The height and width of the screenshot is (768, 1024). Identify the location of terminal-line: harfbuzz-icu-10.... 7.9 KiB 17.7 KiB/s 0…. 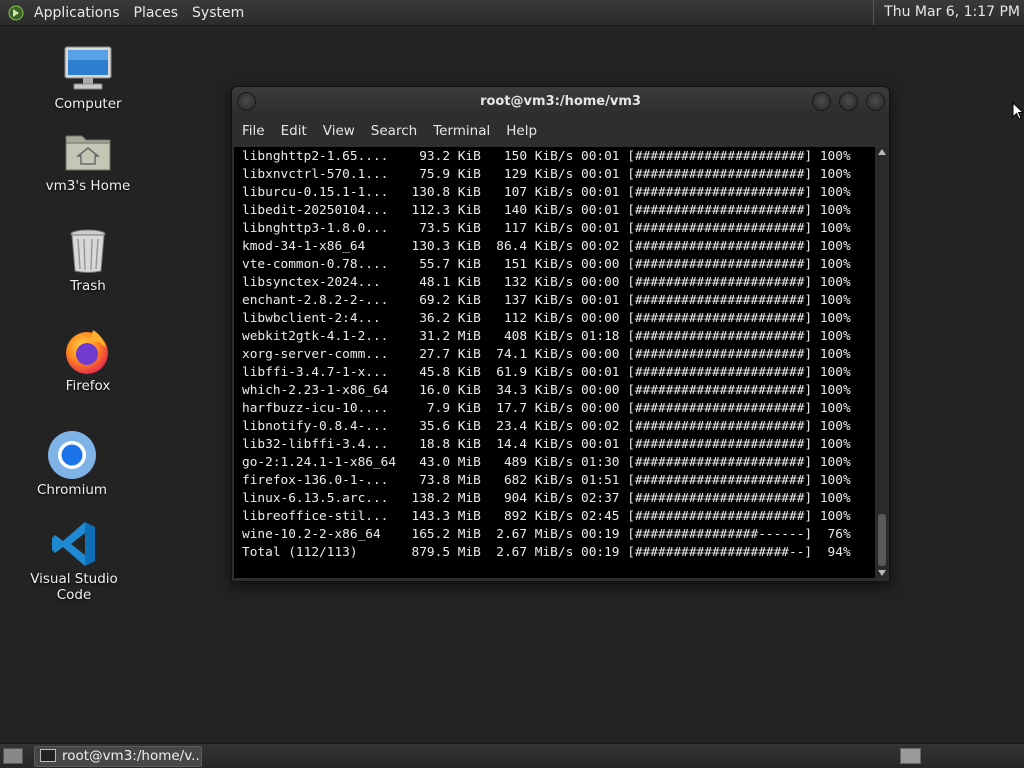
(546, 408).